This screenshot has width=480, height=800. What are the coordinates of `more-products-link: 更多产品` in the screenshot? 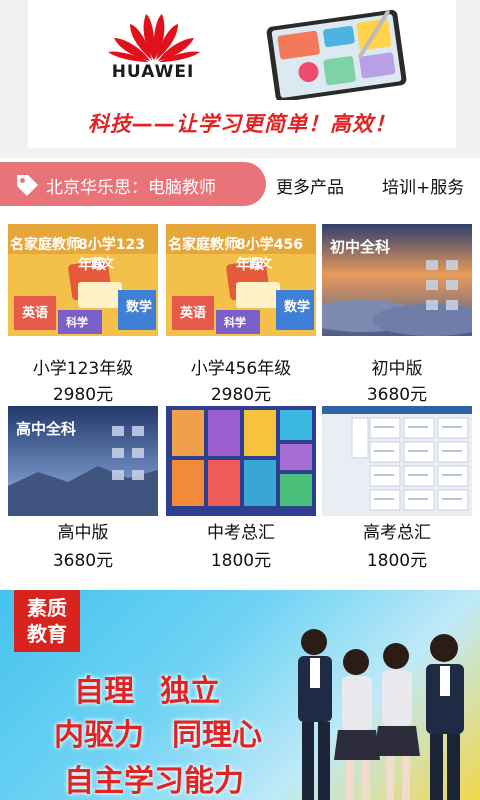 It's located at (310, 185).